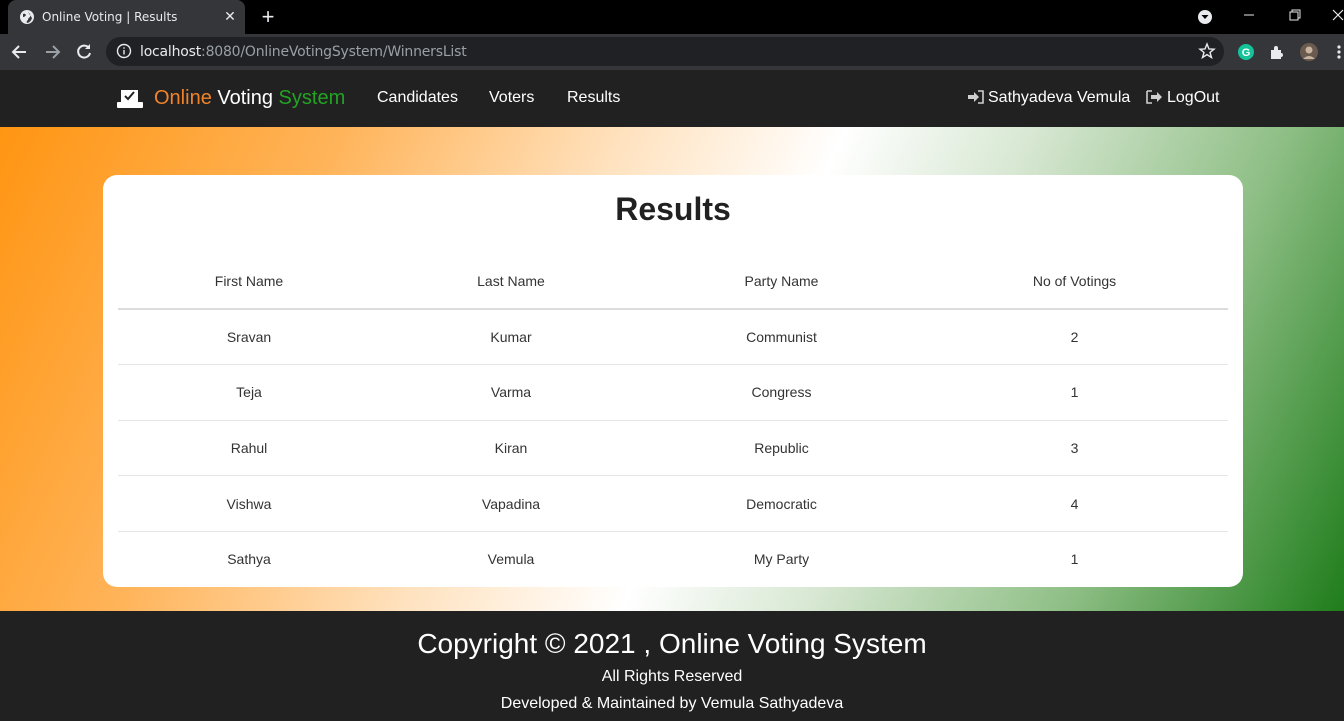 The height and width of the screenshot is (721, 1344). I want to click on nav-link-voters: Voters, so click(511, 98).